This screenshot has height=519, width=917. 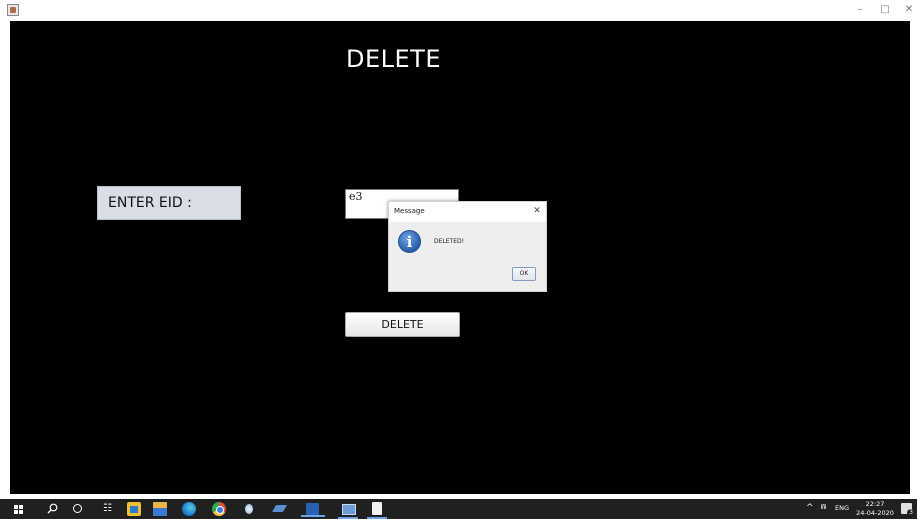 What do you see at coordinates (348, 510) in the screenshot?
I see `monitor-icon` at bounding box center [348, 510].